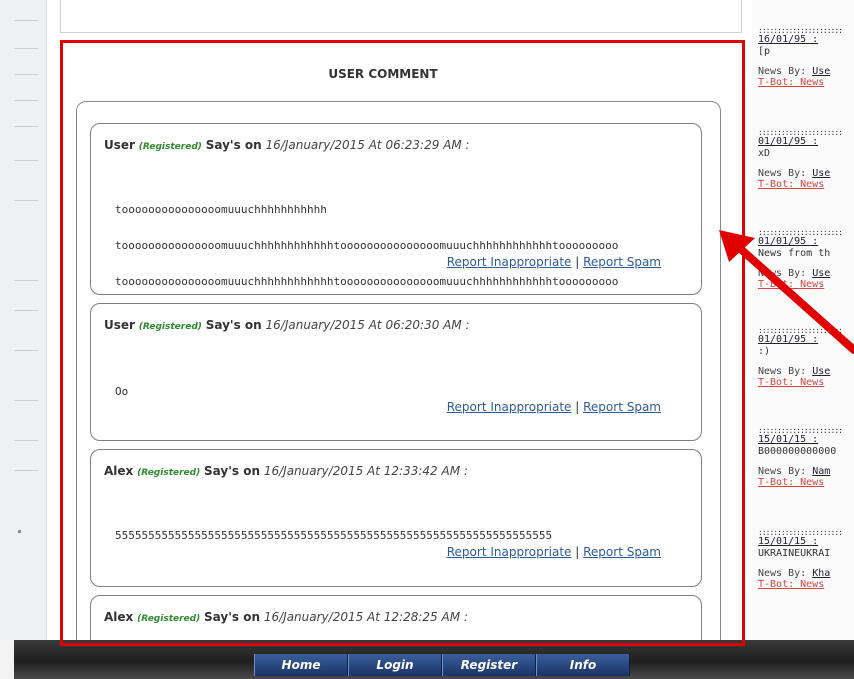 Image resolution: width=854 pixels, height=679 pixels. I want to click on comment-date: 16/January/2015 At 06:20:30 AM :, so click(367, 325).